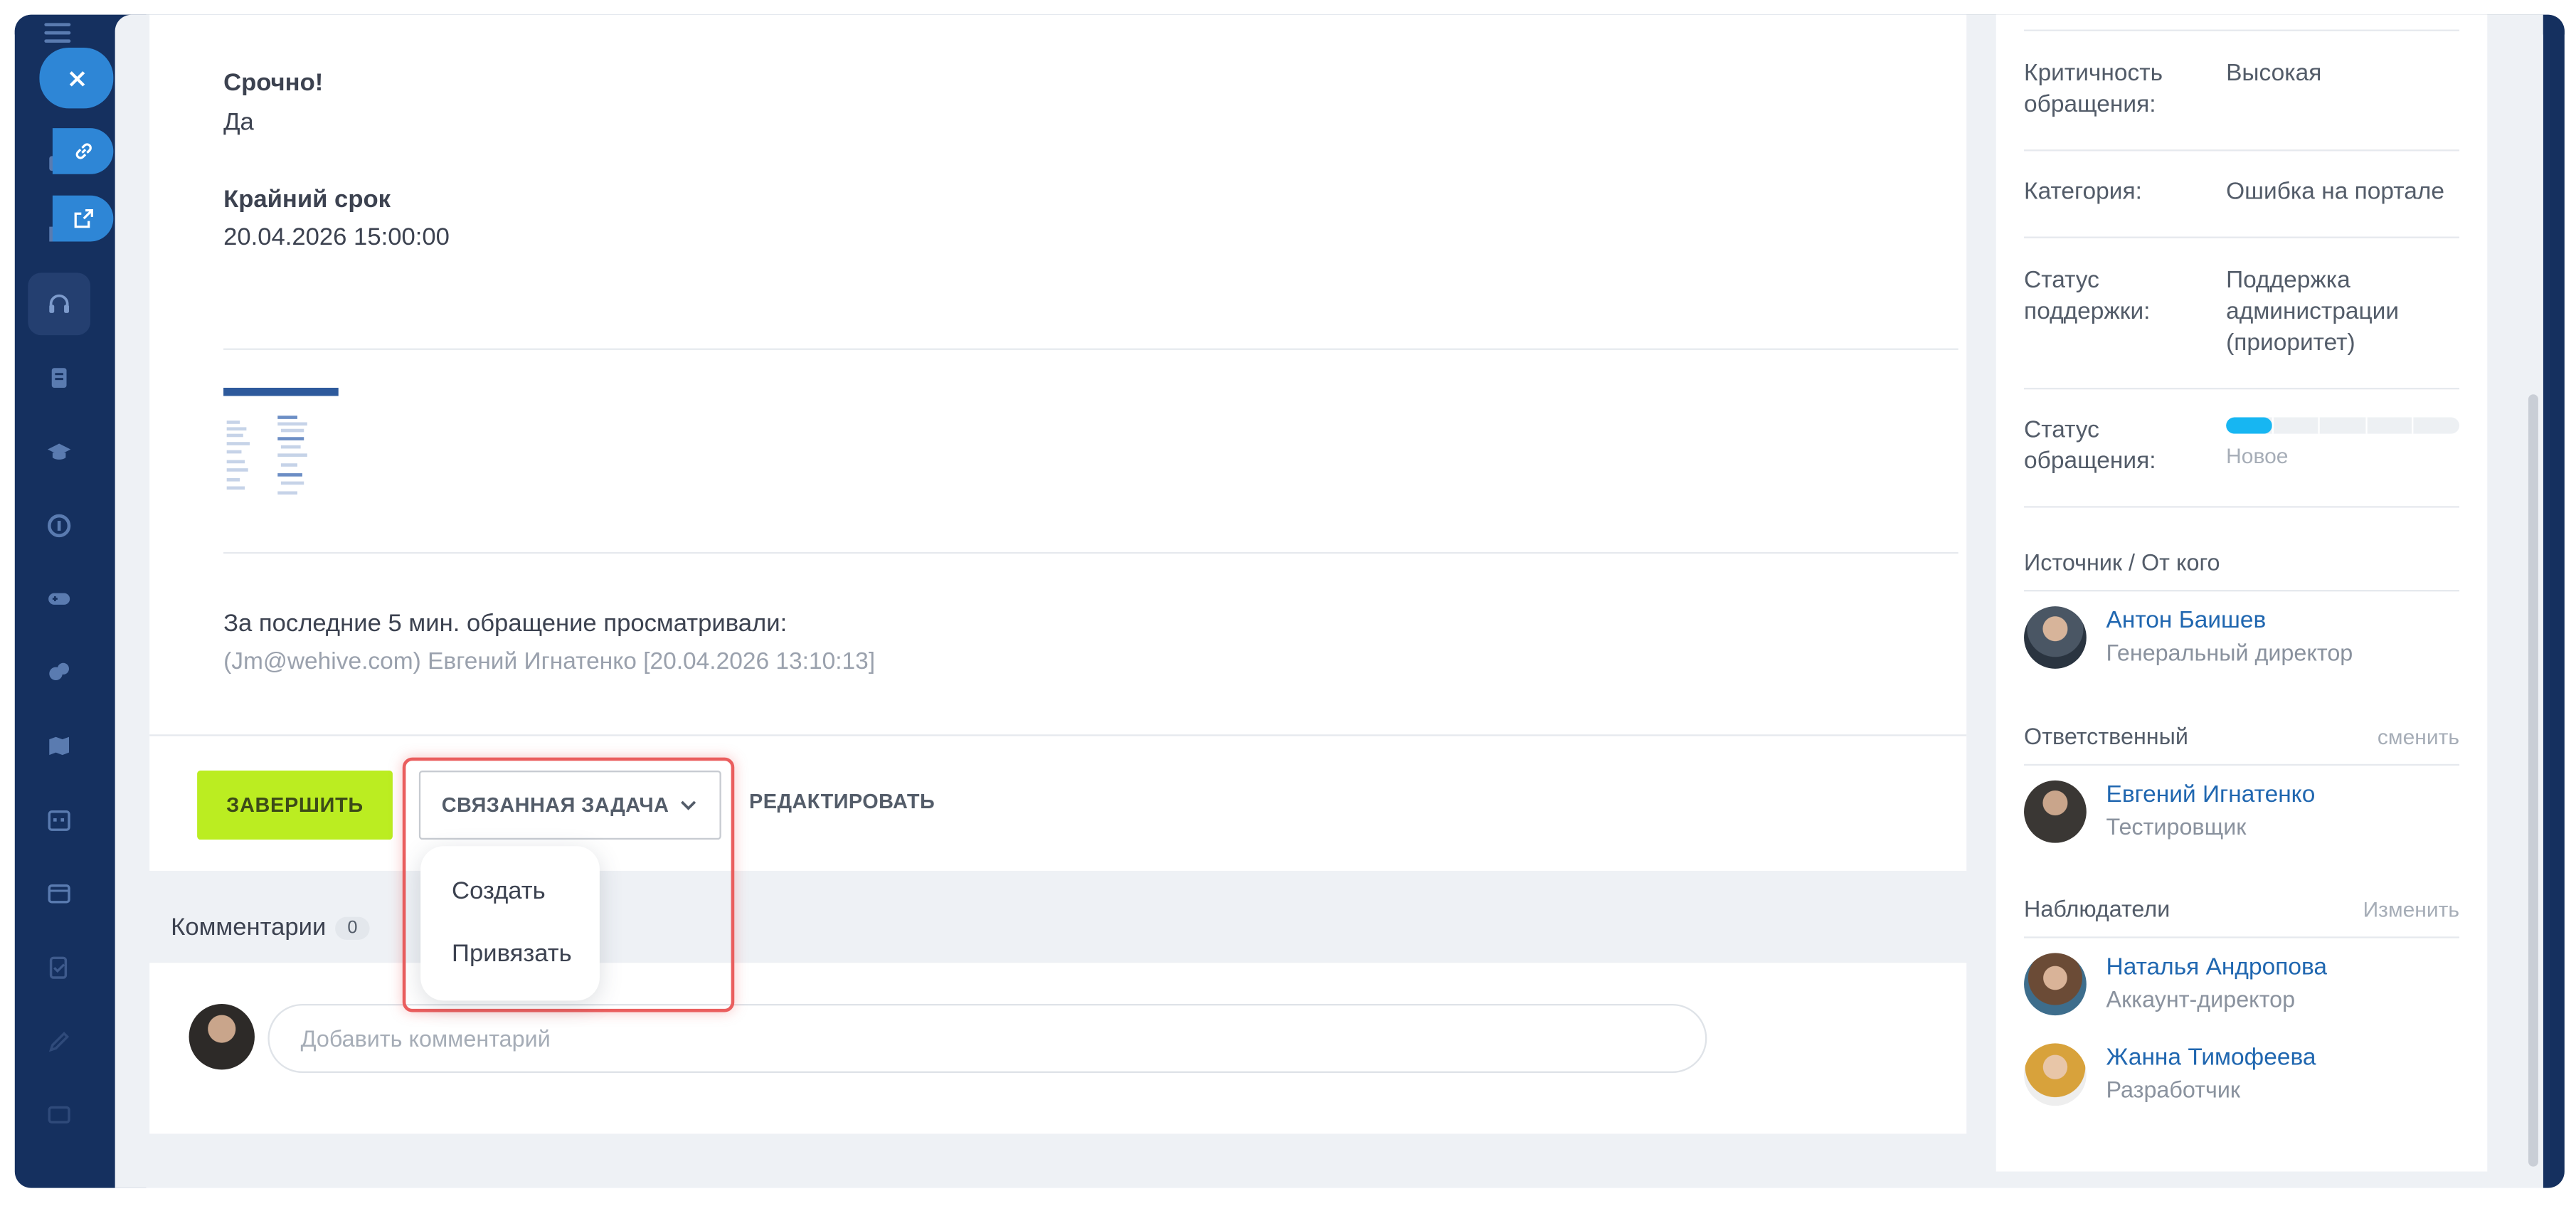  Describe the element at coordinates (2122, 562) in the screenshot. I see `source-title: Источник / От кого` at that location.